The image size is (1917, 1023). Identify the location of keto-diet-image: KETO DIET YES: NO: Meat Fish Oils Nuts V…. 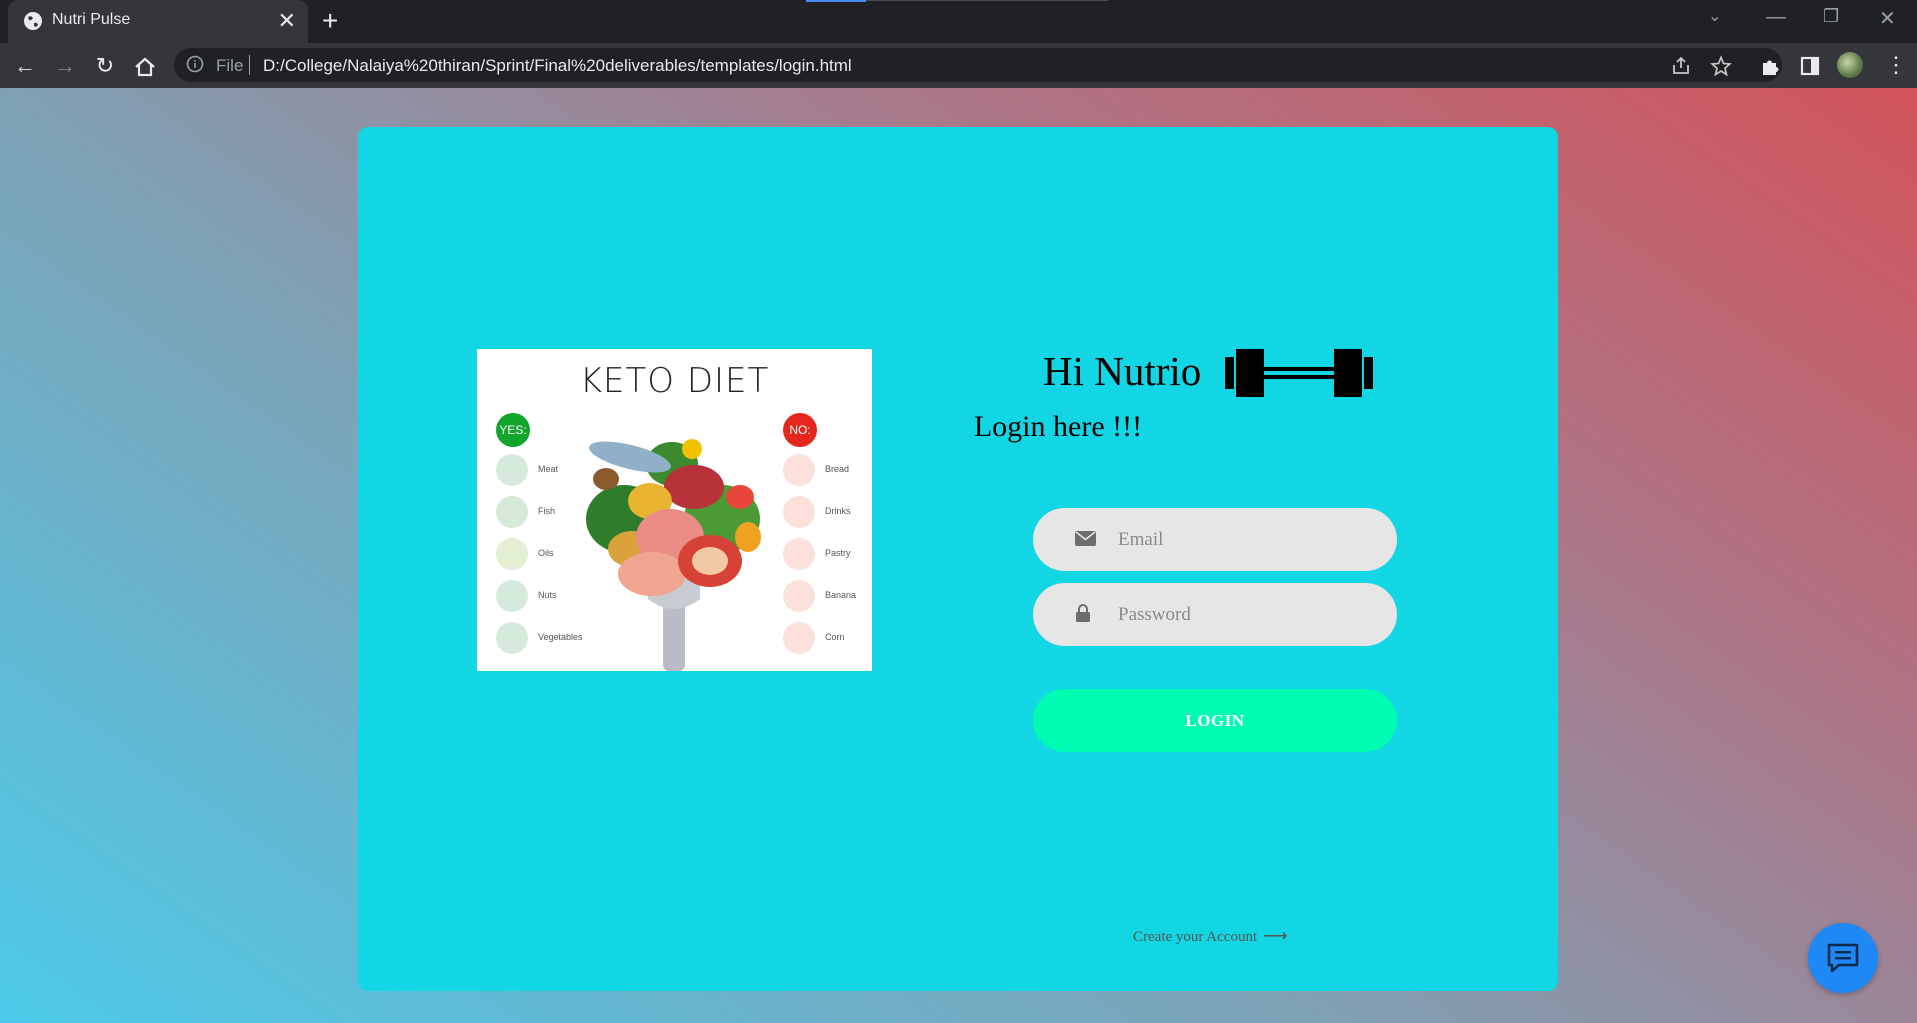
(674, 510).